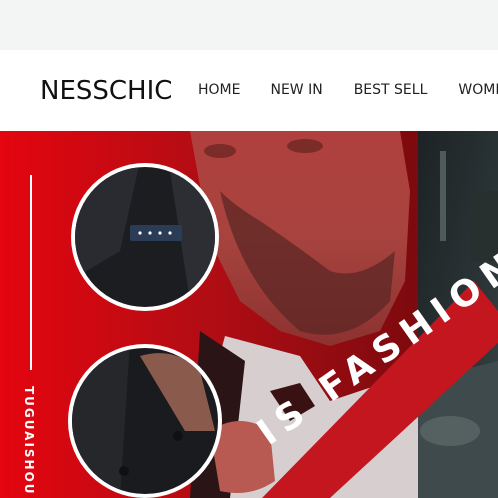 This screenshot has width=498, height=498. I want to click on nav-item-best-sell: BEST SELL, so click(391, 90).